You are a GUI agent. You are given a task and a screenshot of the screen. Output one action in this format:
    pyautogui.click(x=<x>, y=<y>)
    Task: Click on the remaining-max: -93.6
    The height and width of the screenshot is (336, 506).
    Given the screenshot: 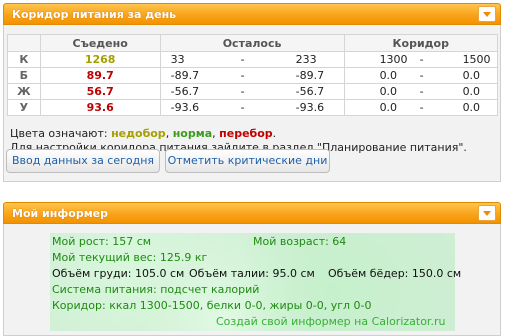 What is the action you would take?
    pyautogui.click(x=310, y=107)
    